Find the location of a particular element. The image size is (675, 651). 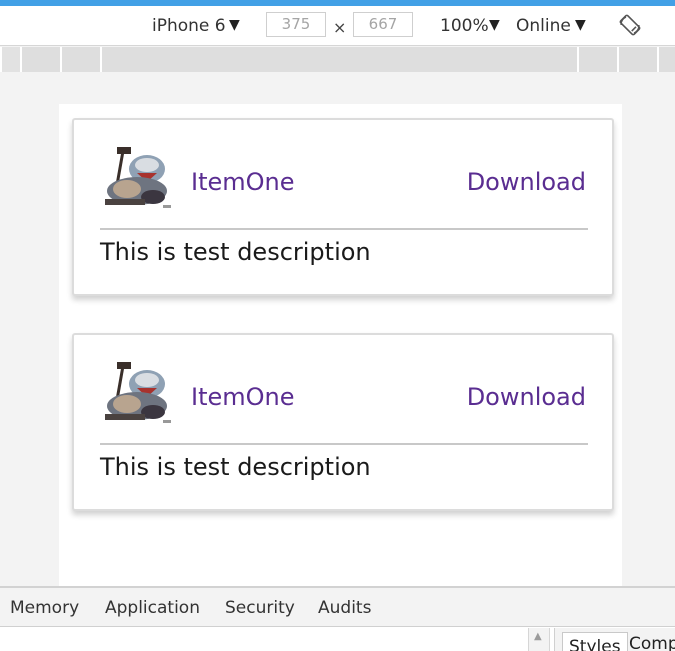

sidebar-pane-tabs: Styles Comp is located at coordinates (614, 639).